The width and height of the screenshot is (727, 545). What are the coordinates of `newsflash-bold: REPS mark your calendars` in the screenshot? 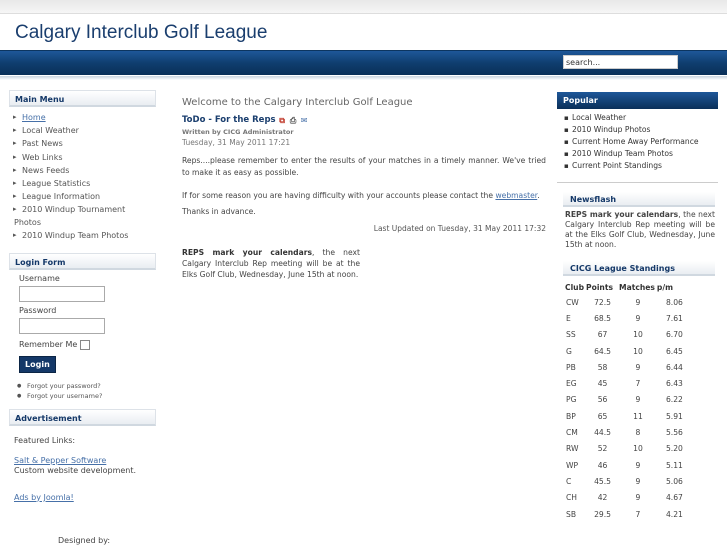 It's located at (622, 214).